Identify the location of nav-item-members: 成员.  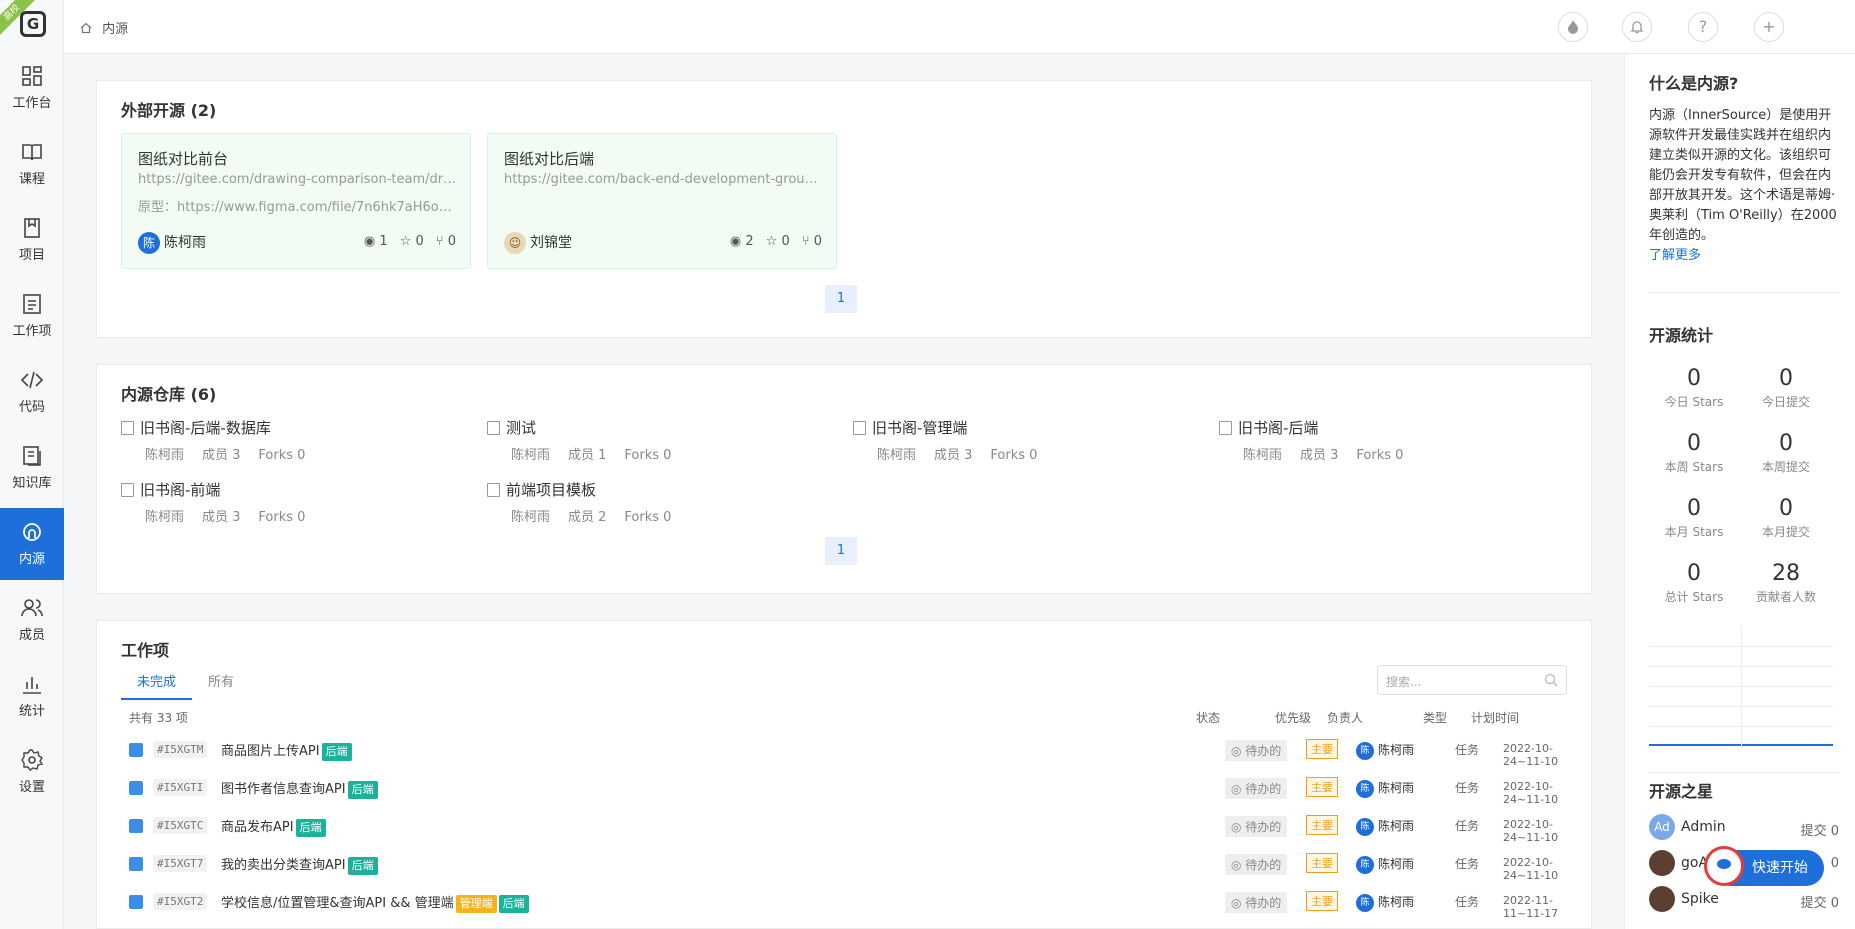
(32, 620).